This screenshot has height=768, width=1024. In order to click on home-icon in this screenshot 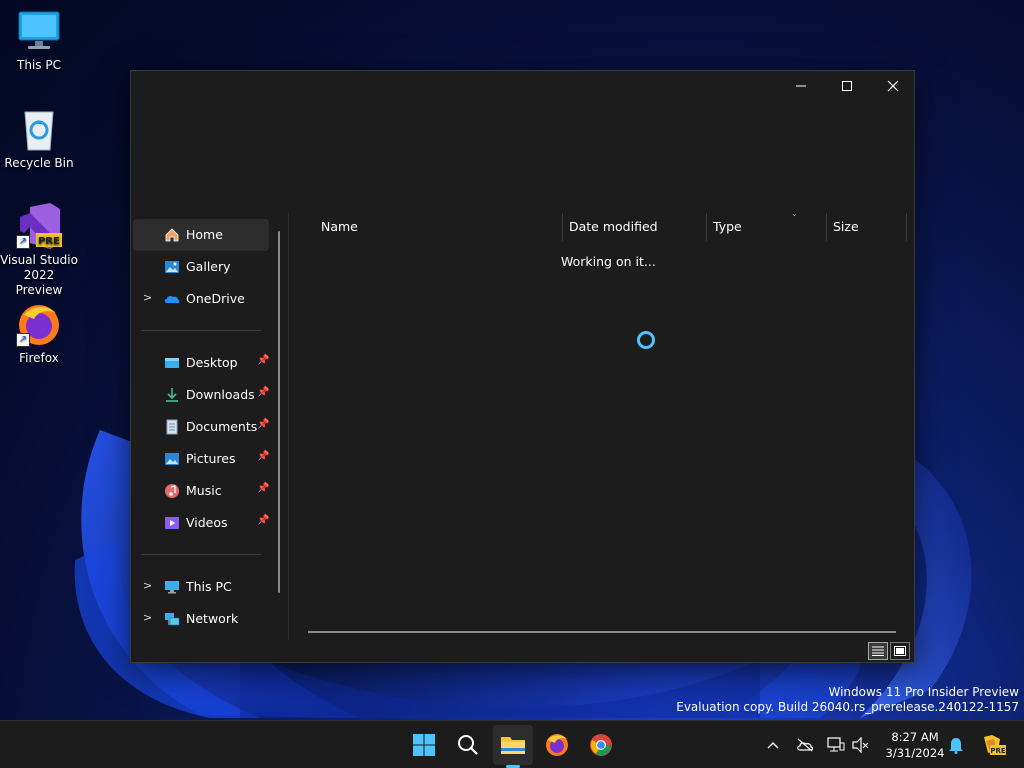, I will do `click(172, 235)`.